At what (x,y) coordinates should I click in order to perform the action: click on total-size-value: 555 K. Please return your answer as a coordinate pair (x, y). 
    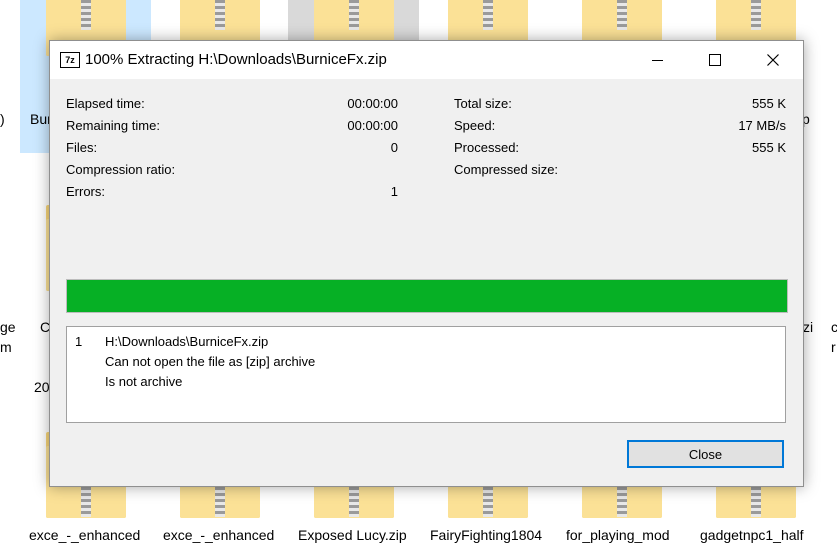
    Looking at the image, I should click on (769, 103).